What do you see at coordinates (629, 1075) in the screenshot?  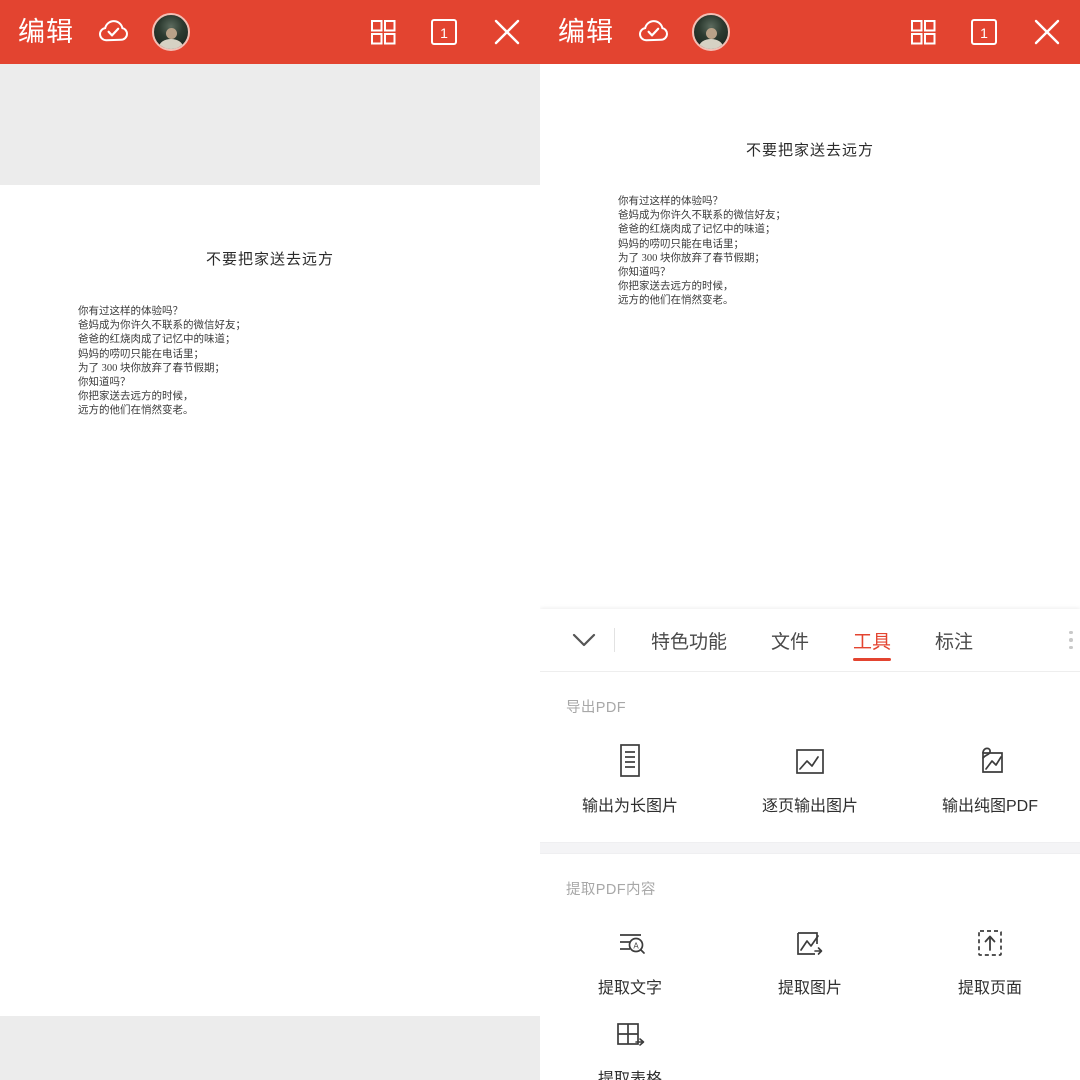 I see `tool-label: 提取表格` at bounding box center [629, 1075].